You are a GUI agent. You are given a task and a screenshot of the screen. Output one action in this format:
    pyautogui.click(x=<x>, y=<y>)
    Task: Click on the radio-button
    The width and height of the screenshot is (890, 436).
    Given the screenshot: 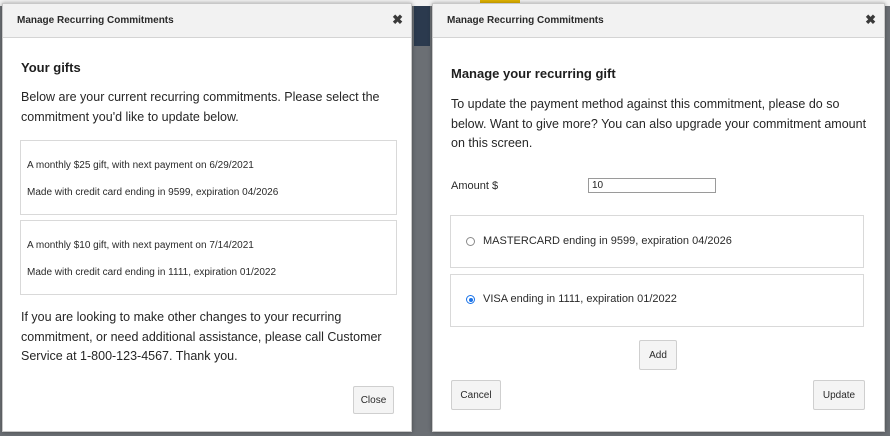 What is the action you would take?
    pyautogui.click(x=470, y=241)
    